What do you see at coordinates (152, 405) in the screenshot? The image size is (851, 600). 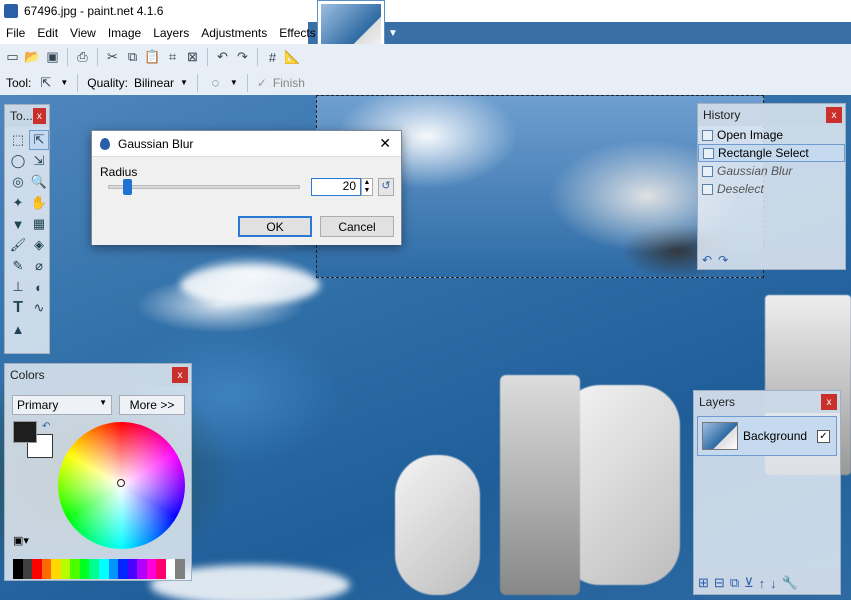 I see `more-button: More >>` at bounding box center [152, 405].